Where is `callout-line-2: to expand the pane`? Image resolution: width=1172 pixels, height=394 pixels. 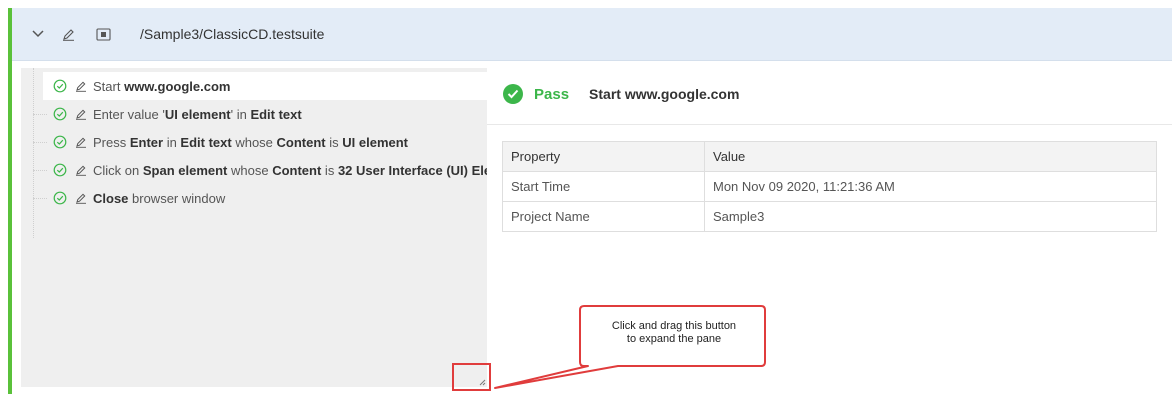
callout-line-2: to expand the pane is located at coordinates (674, 339).